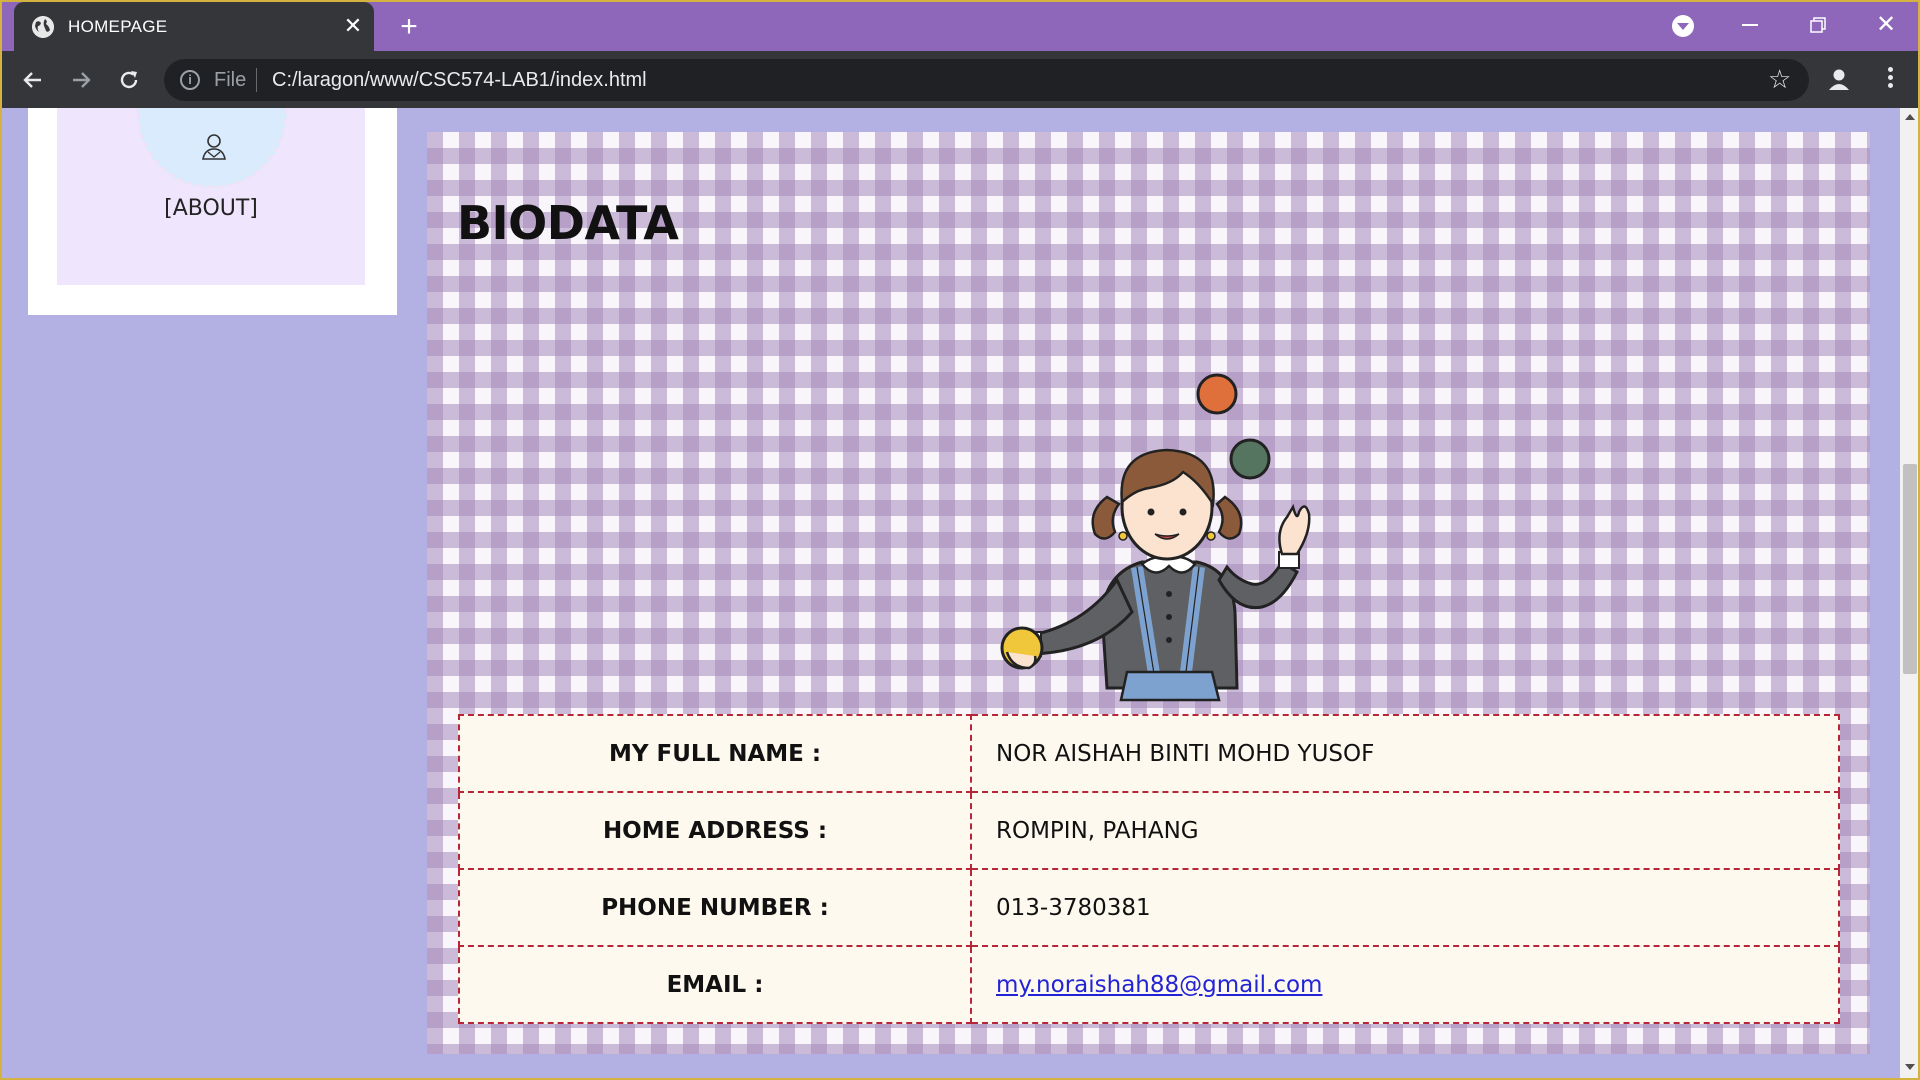  I want to click on avatar, so click(212, 148).